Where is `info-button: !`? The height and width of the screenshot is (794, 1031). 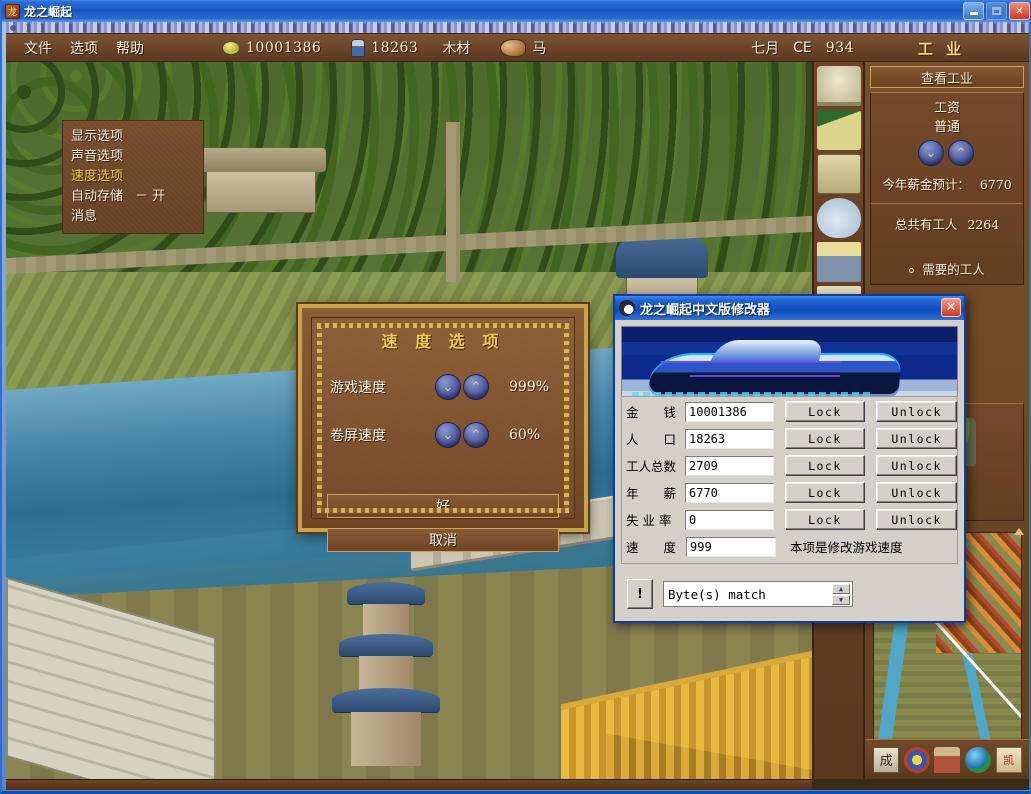
info-button: ! is located at coordinates (640, 594).